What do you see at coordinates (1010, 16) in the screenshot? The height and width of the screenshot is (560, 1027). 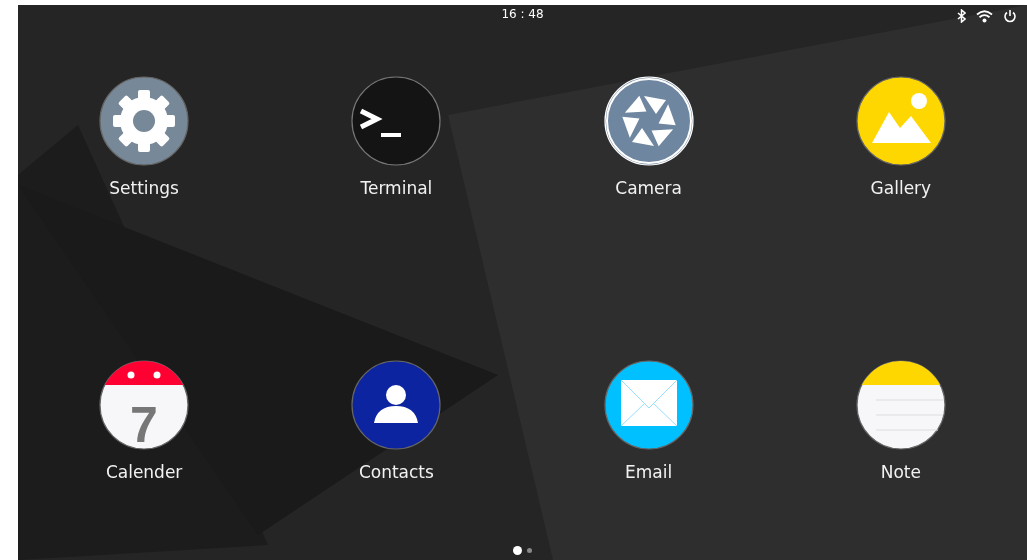 I see `power-icon` at bounding box center [1010, 16].